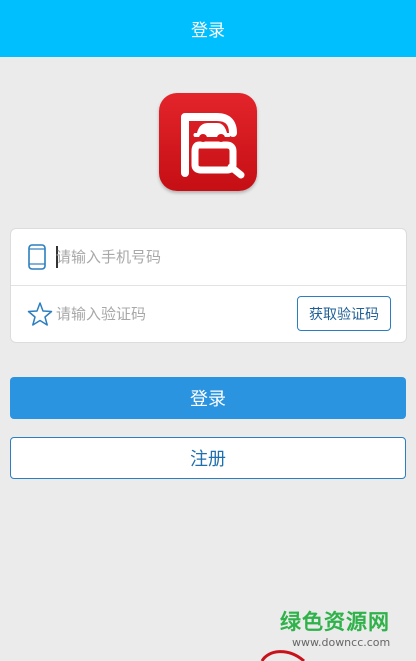  I want to click on verification-code-input, so click(176, 314).